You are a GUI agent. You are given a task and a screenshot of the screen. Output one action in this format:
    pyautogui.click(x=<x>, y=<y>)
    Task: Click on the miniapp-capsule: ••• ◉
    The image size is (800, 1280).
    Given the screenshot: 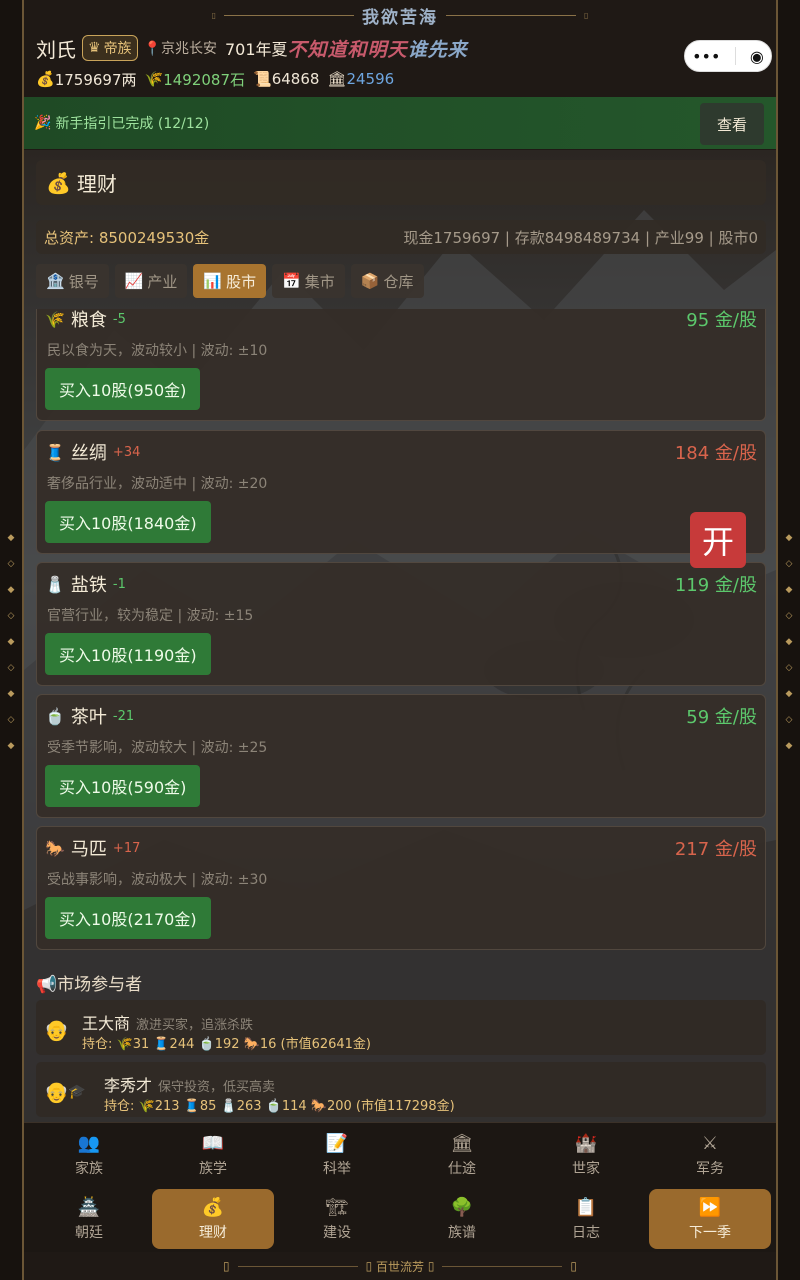 What is the action you would take?
    pyautogui.click(x=728, y=56)
    